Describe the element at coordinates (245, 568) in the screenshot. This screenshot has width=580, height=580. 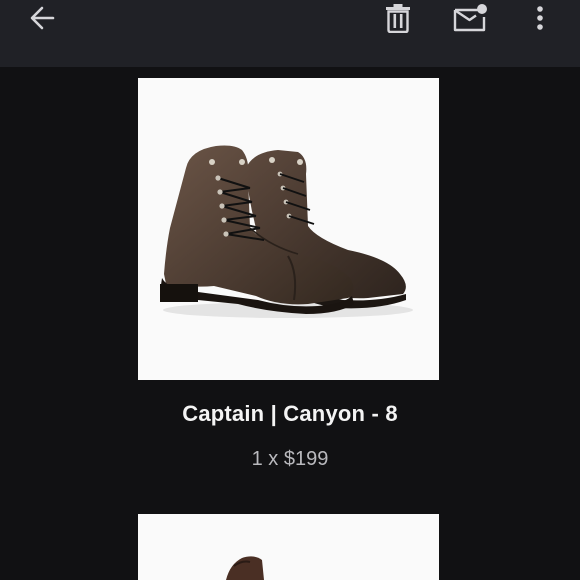
I see `boot-image` at that location.